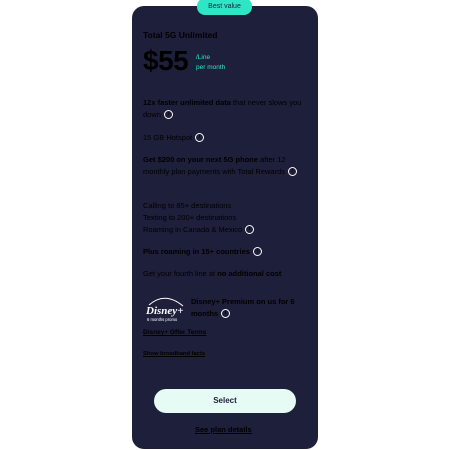  Describe the element at coordinates (224, 7) in the screenshot. I see `best-value-badge: Best value` at that location.